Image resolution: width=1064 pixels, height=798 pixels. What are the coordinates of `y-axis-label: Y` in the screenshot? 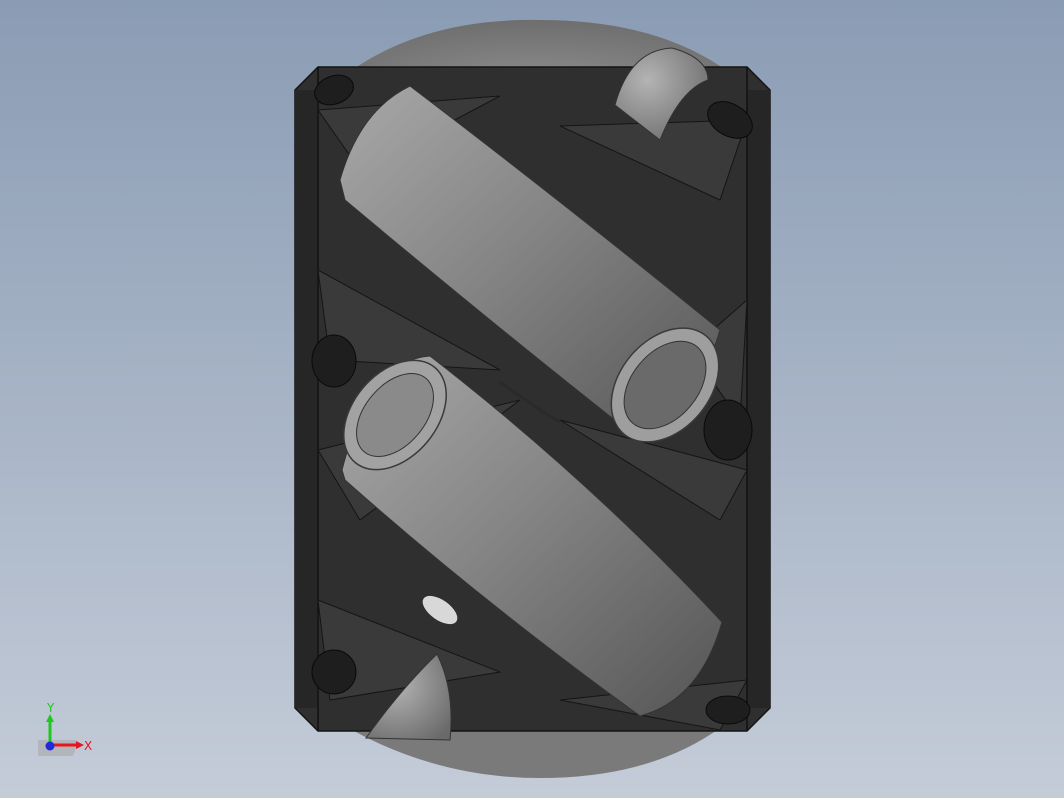 It's located at (50, 708).